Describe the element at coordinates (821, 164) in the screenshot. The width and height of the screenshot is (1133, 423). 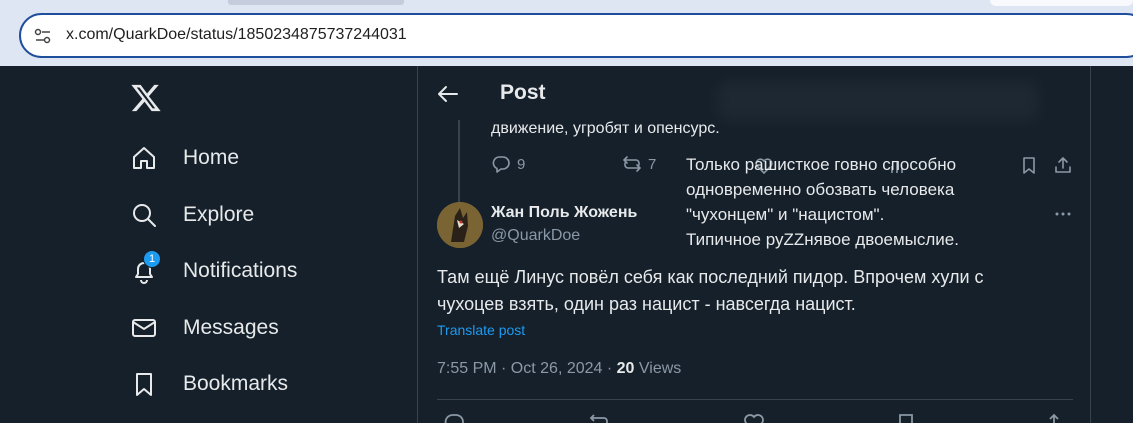
I see `overlay-note-line: Только рашисткое говно способно` at that location.